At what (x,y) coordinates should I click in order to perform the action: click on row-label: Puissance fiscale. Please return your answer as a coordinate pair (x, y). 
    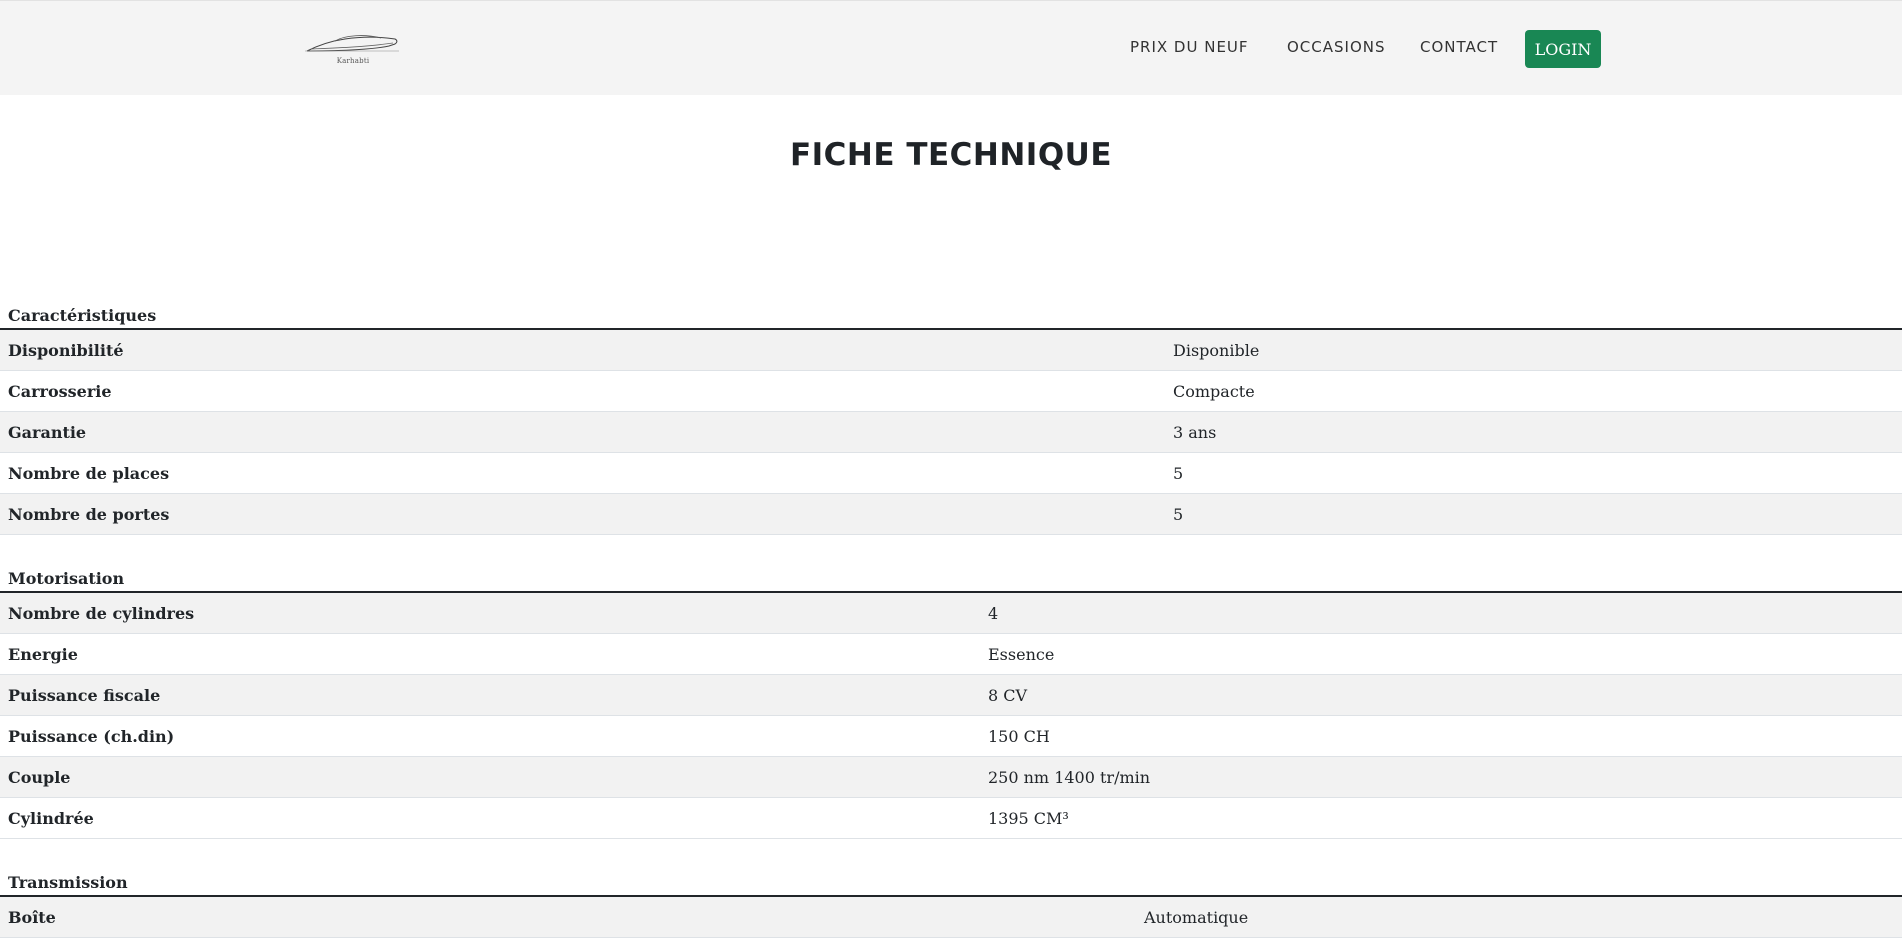
    Looking at the image, I should click on (84, 695).